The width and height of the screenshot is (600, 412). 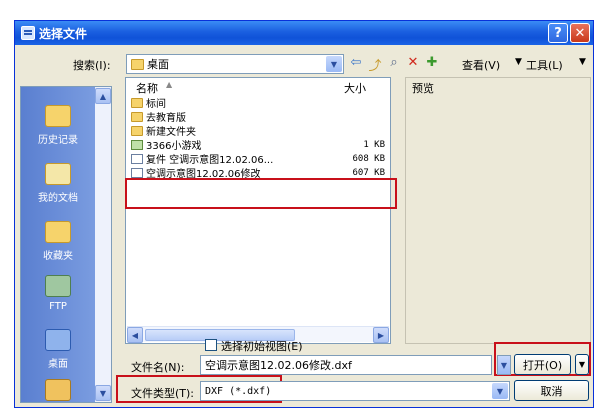 I want to click on favorites-icon, so click(x=58, y=232).